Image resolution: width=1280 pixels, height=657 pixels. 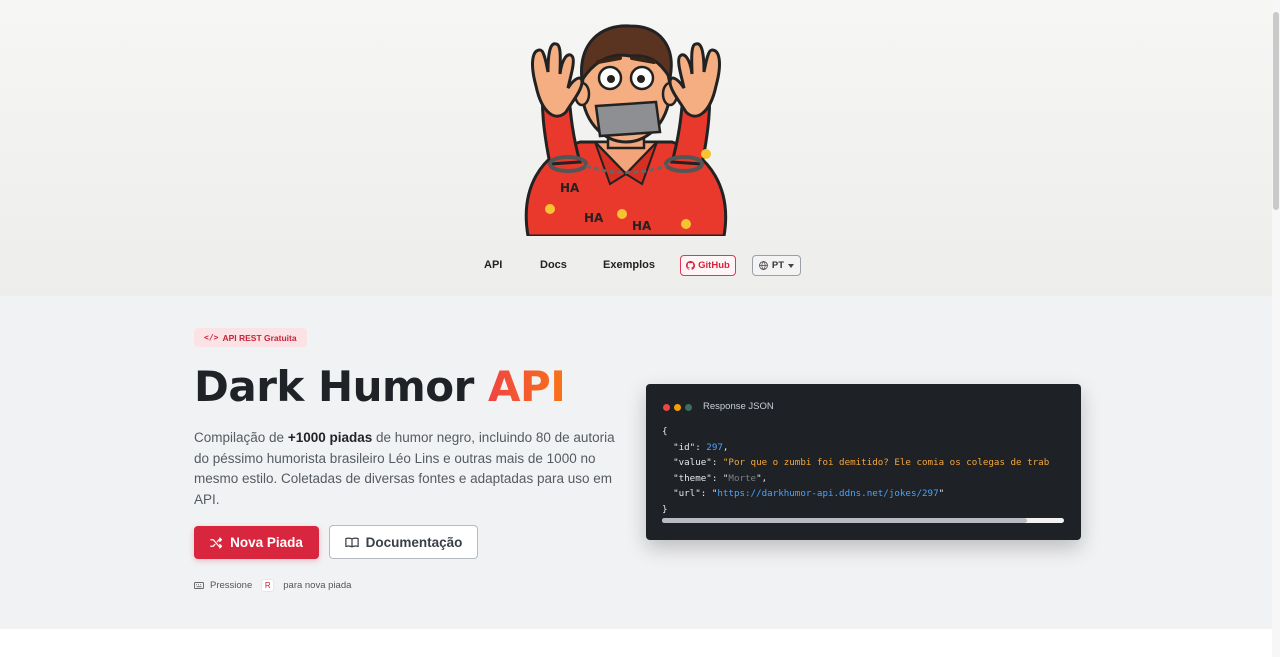 I want to click on documentation-button: Documentação, so click(x=403, y=542).